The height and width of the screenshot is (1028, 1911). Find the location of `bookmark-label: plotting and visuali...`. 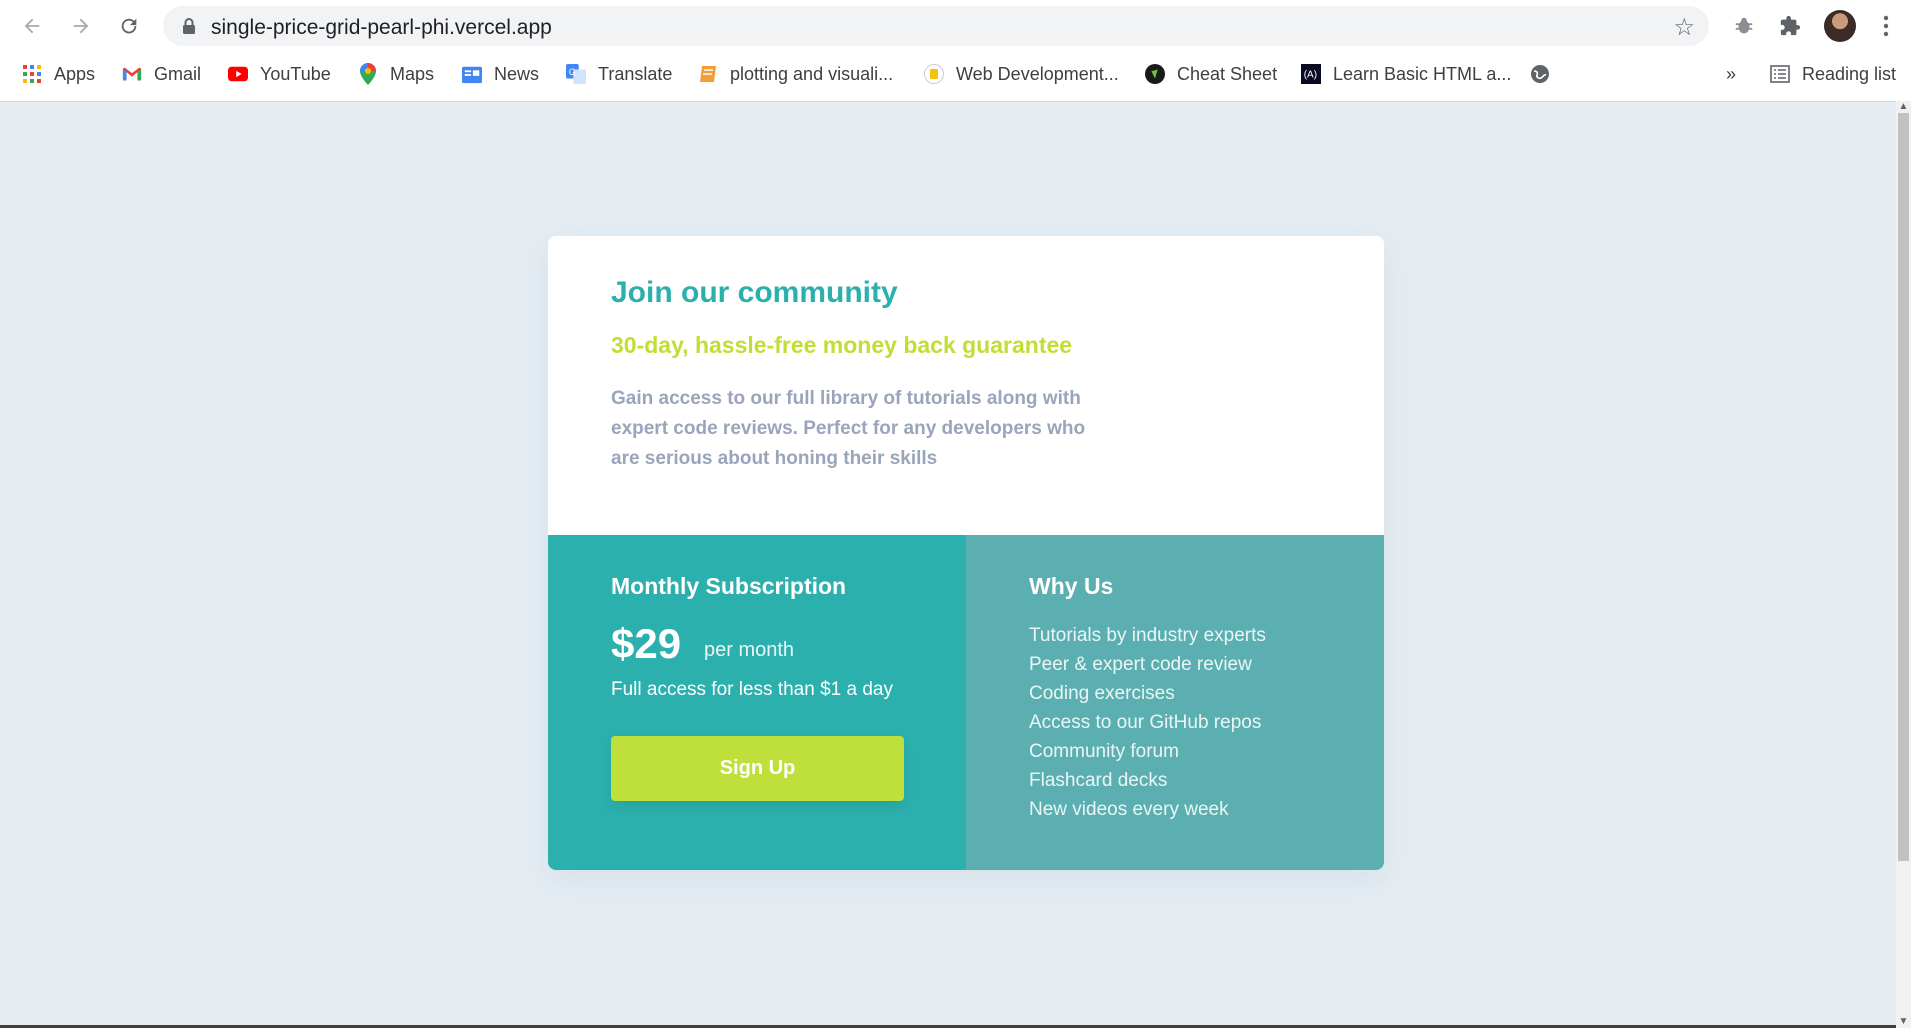

bookmark-label: plotting and visuali... is located at coordinates (812, 73).